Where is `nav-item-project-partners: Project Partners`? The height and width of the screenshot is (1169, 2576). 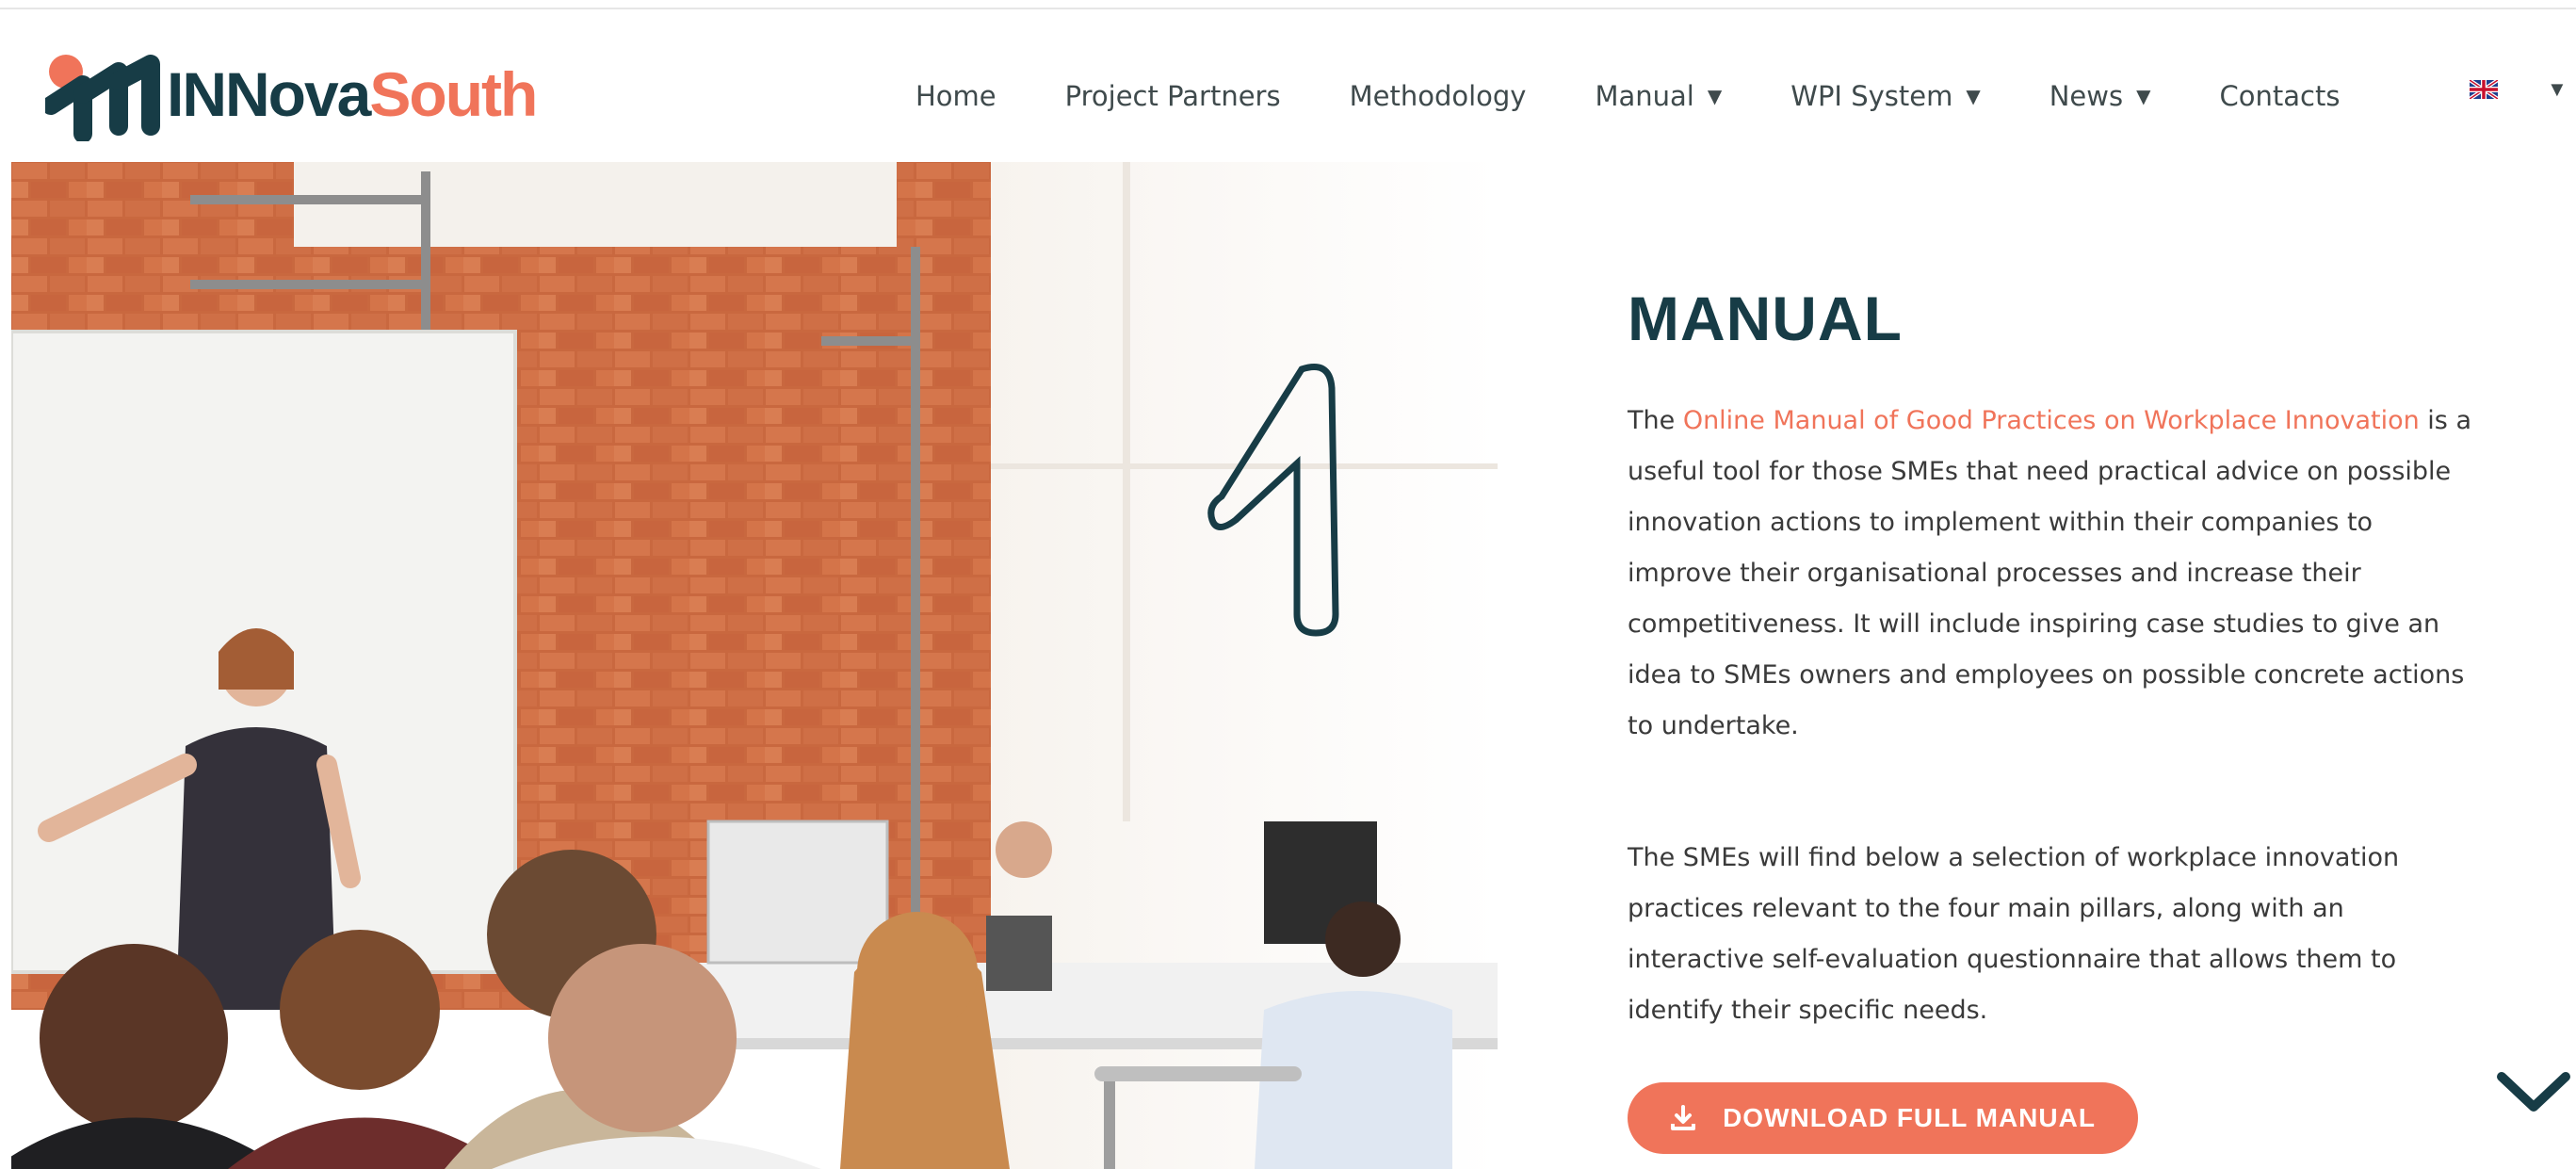
nav-item-project-partners: Project Partners is located at coordinates (1173, 96).